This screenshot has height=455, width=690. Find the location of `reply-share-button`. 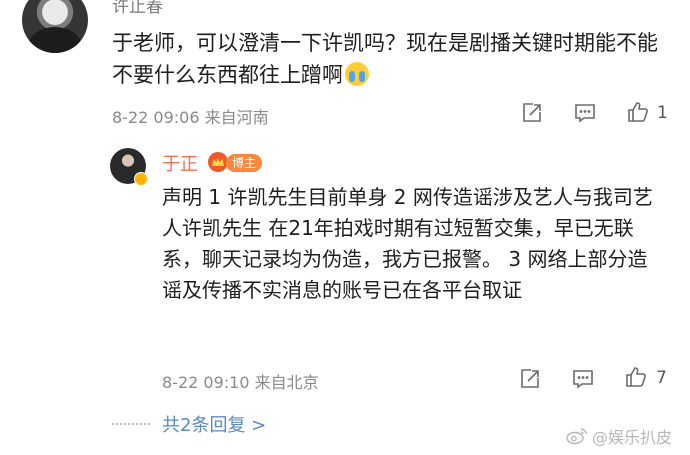

reply-share-button is located at coordinates (530, 381).